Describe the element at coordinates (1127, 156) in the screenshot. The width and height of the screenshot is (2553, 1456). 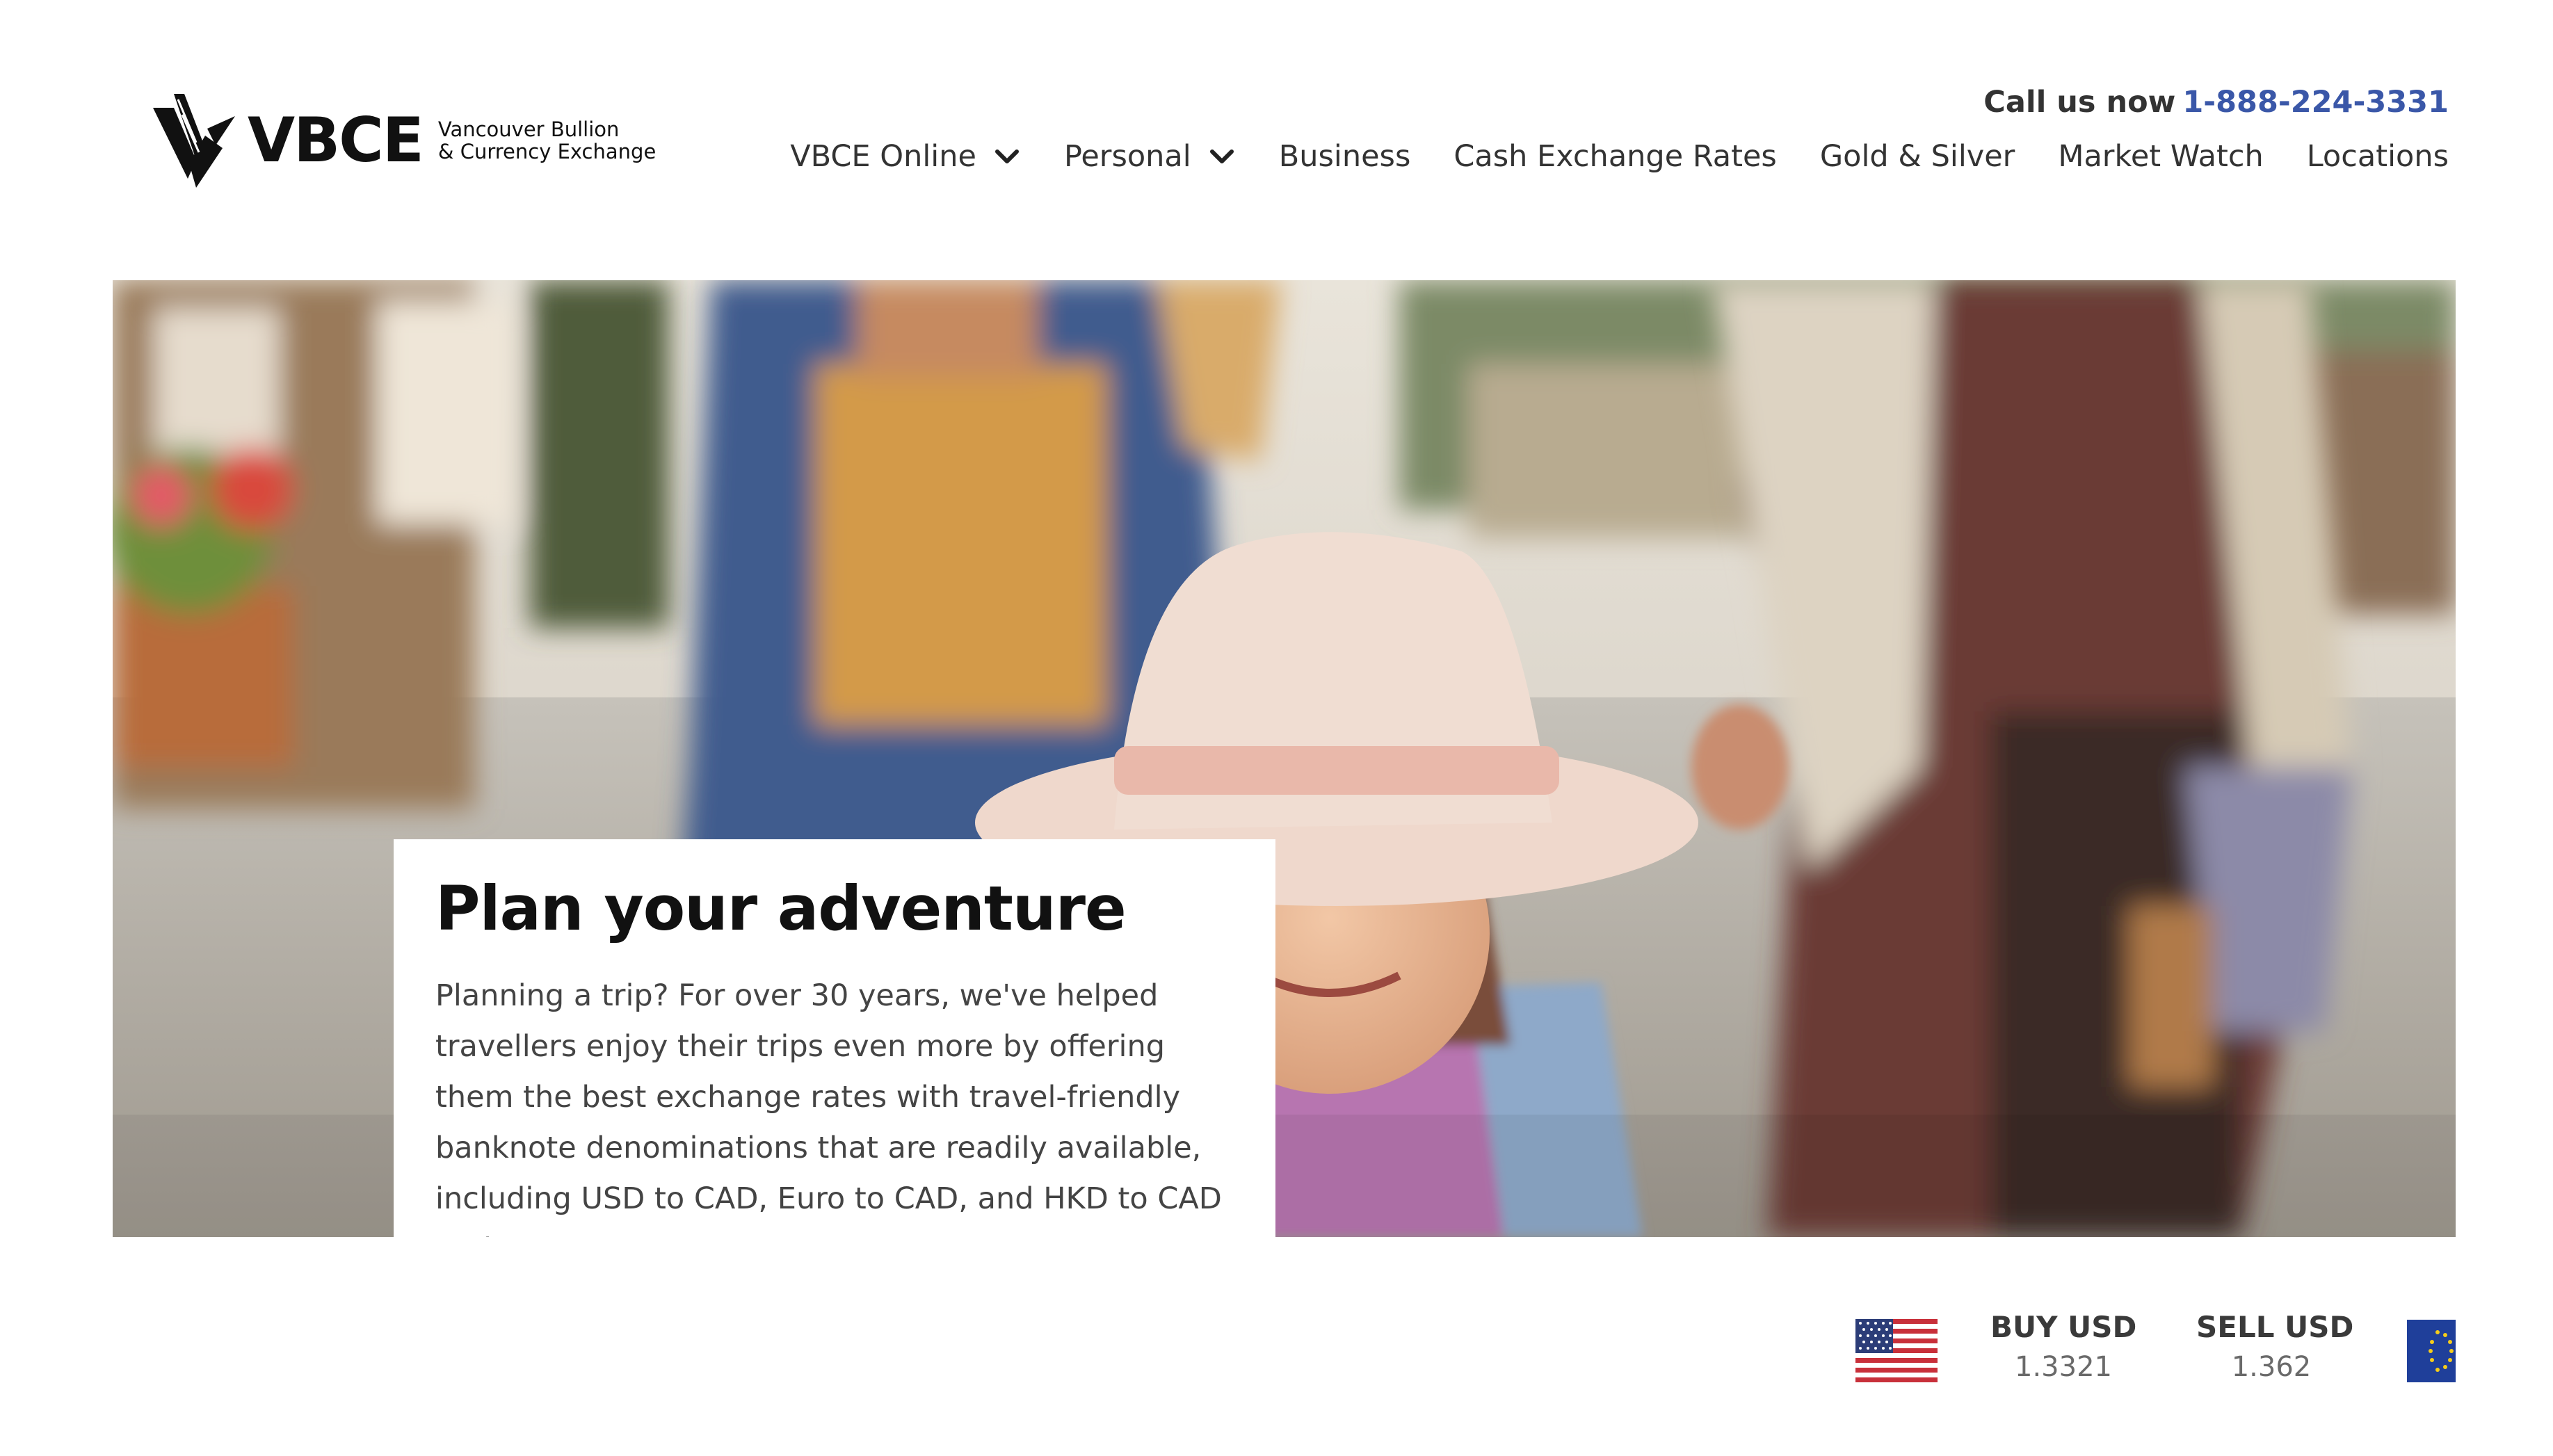
I see `nav-item-label: Personal` at that location.